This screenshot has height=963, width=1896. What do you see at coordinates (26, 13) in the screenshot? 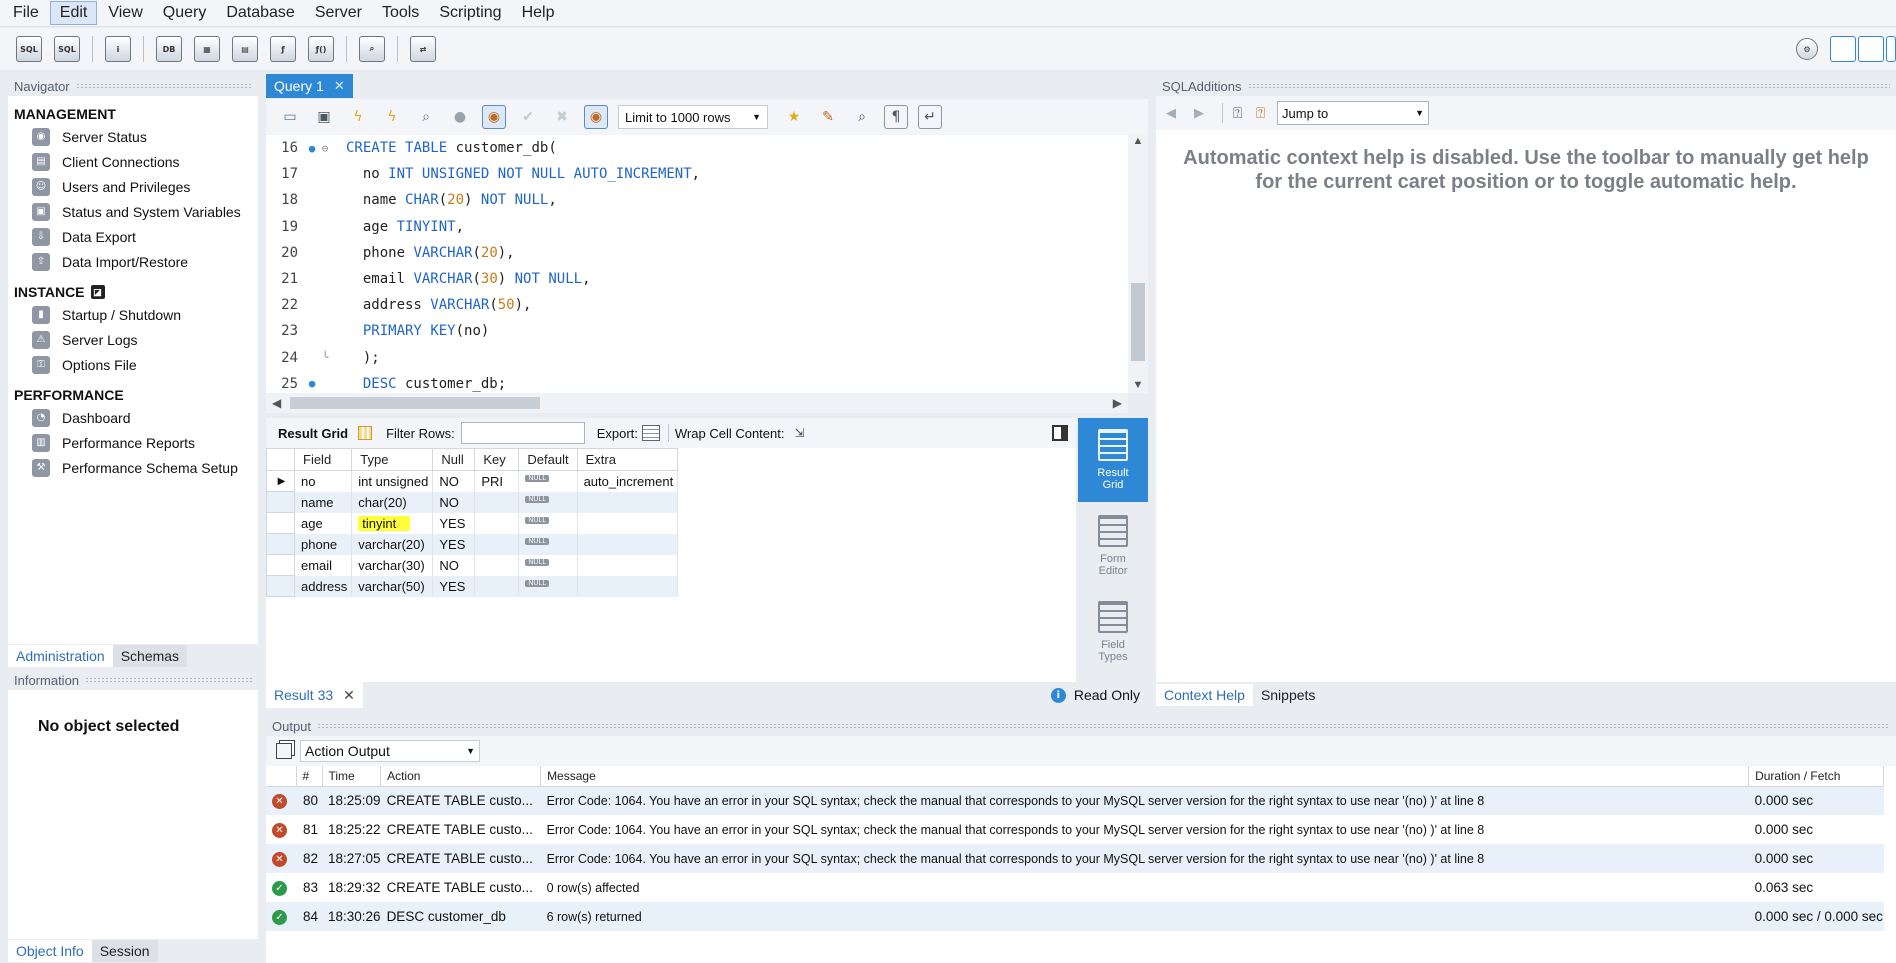
I see `menu-file: File` at bounding box center [26, 13].